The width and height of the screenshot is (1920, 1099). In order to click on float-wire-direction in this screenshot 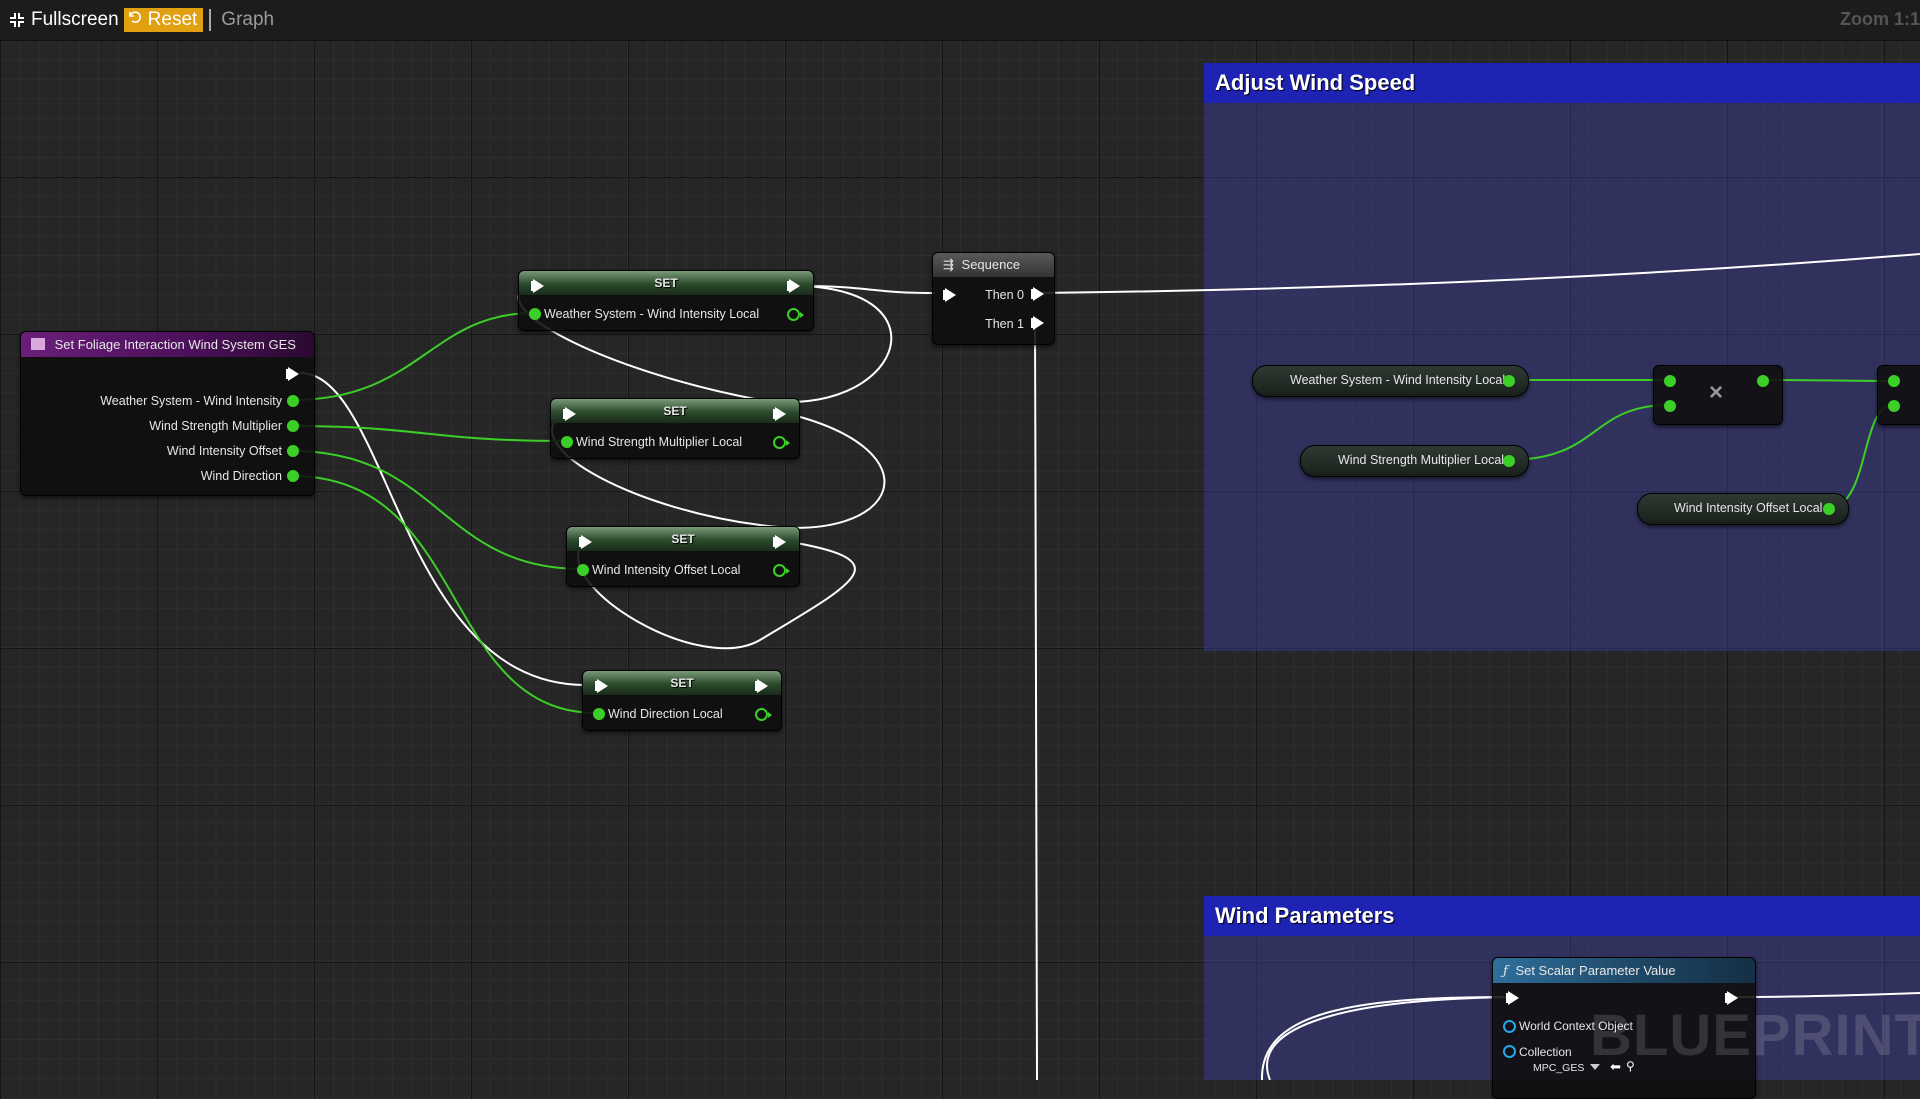, I will do `click(444, 594)`.